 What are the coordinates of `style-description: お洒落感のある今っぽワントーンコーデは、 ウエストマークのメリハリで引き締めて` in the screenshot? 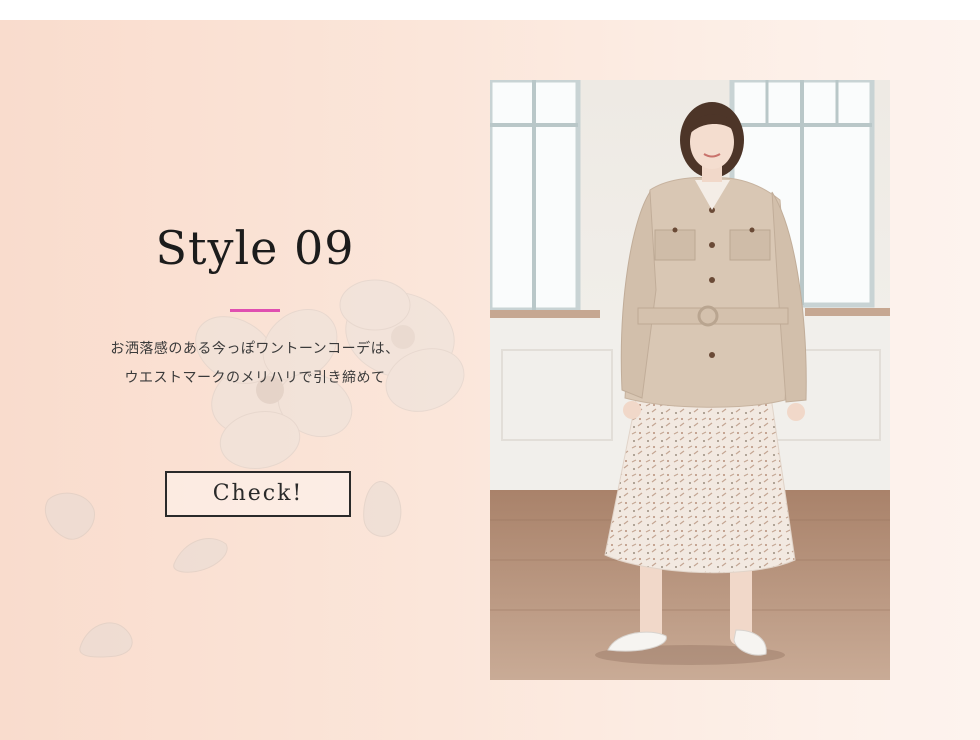 It's located at (255, 364).